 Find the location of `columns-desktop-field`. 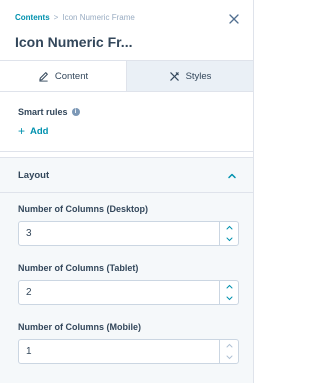

columns-desktop-field is located at coordinates (128, 233).